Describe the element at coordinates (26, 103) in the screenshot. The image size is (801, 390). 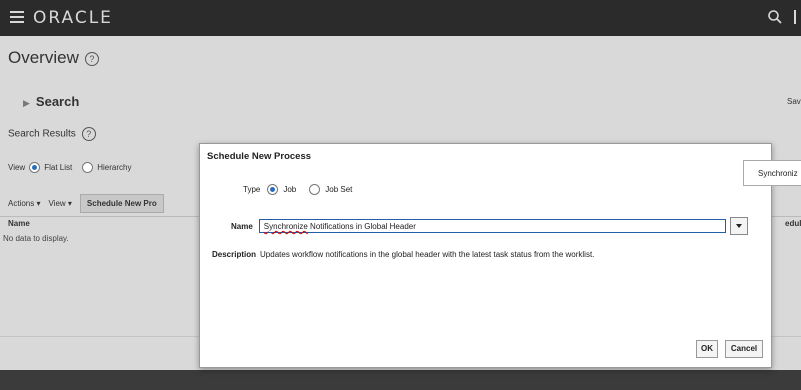
I see `expand-triangle-icon: ▶` at that location.